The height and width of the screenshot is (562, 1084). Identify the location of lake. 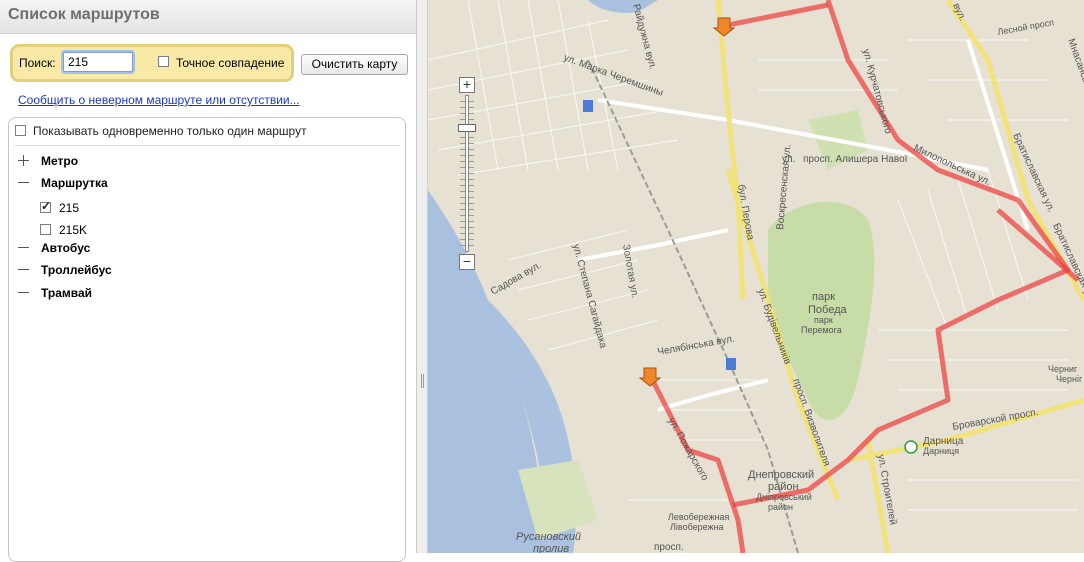
(623, 6).